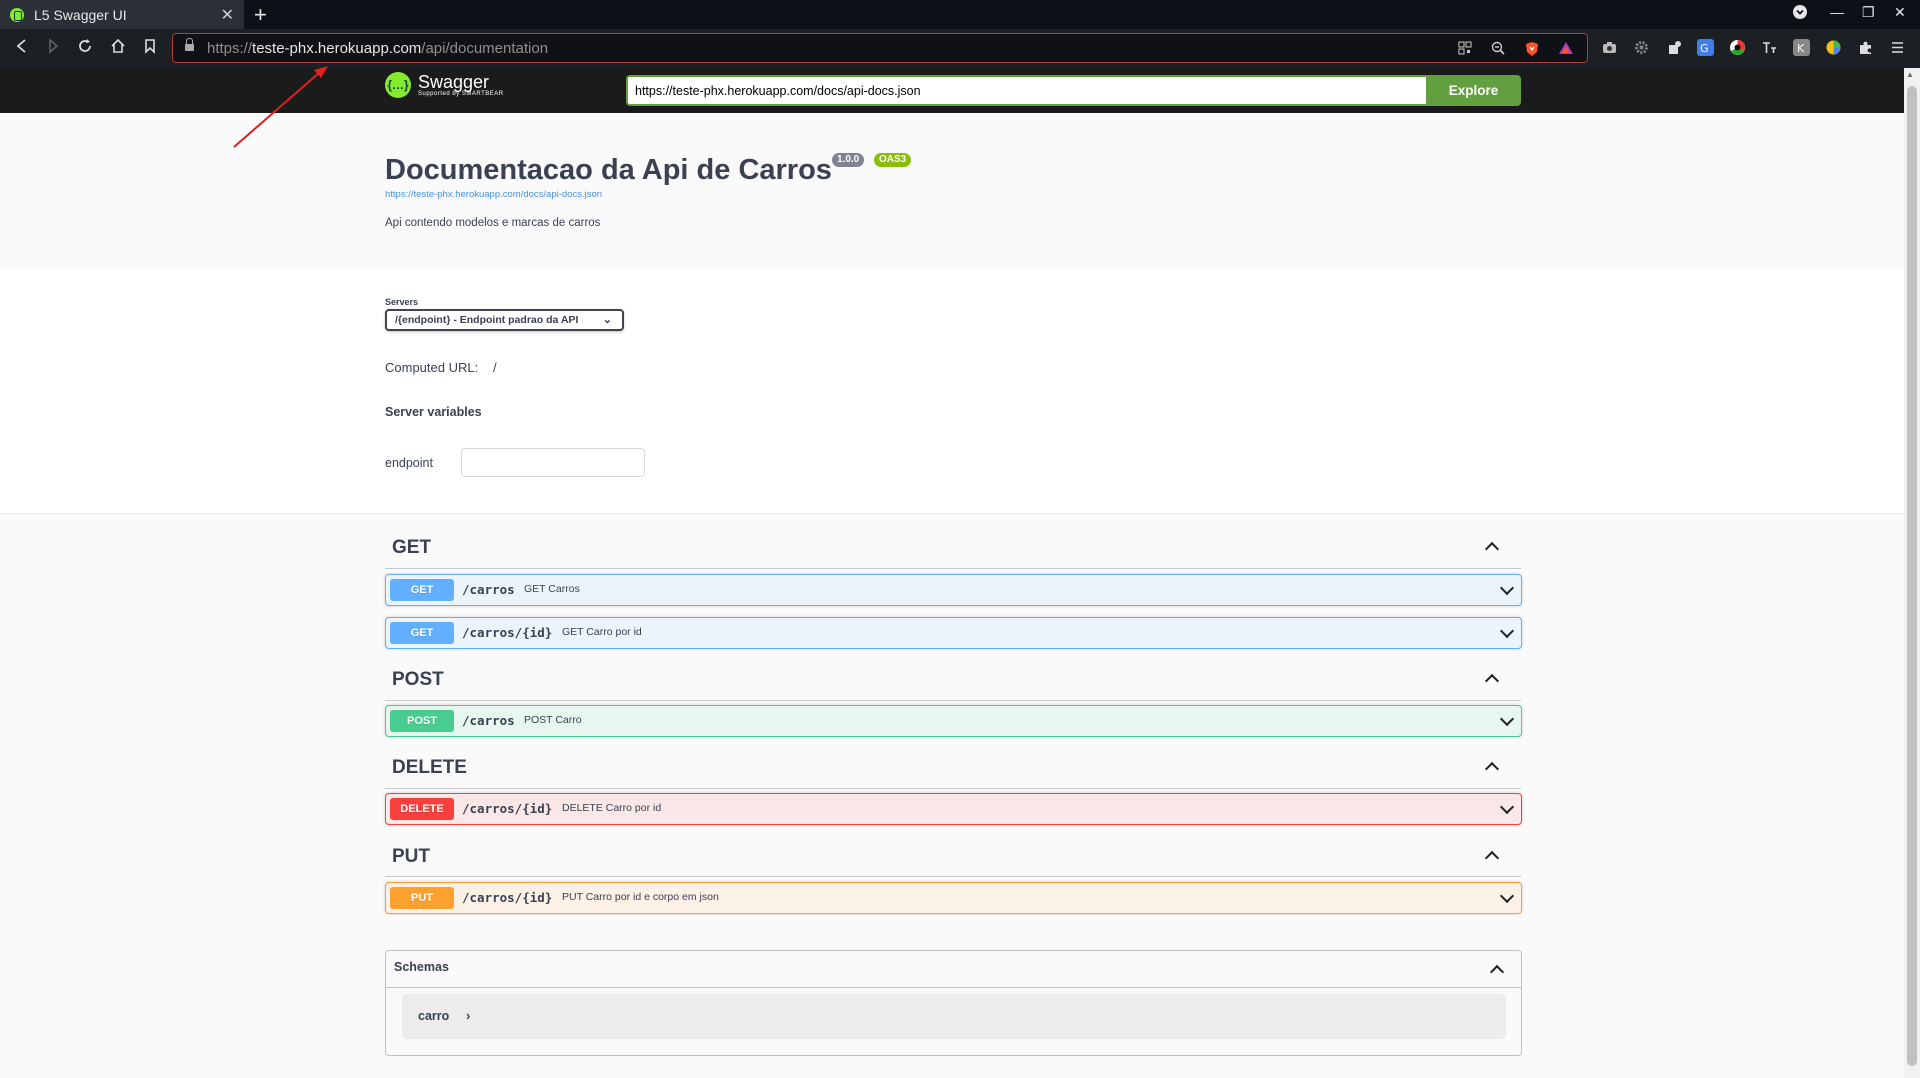 Image resolution: width=1920 pixels, height=1078 pixels. Describe the element at coordinates (1865, 47) in the screenshot. I see `puzzle-icon` at that location.